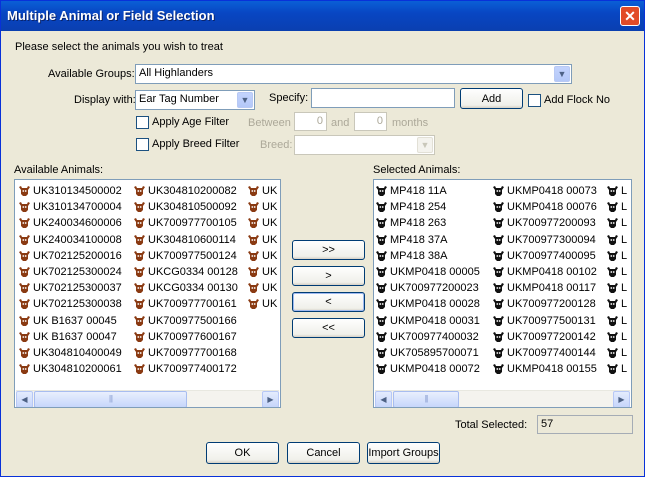 This screenshot has width=645, height=477. What do you see at coordinates (190, 288) in the screenshot?
I see `list-item: UKCG0334 00130` at bounding box center [190, 288].